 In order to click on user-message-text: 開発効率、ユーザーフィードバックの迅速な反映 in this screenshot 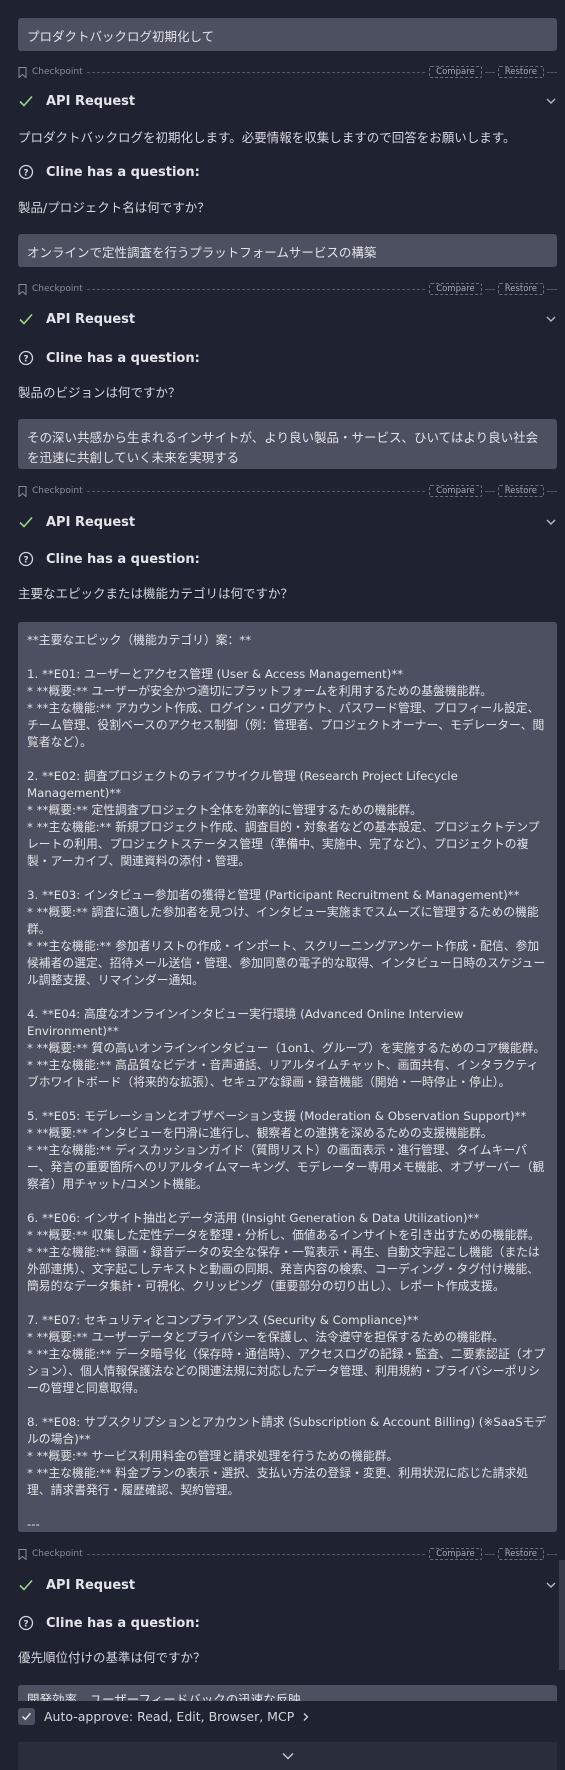, I will do `click(164, 1696)`.